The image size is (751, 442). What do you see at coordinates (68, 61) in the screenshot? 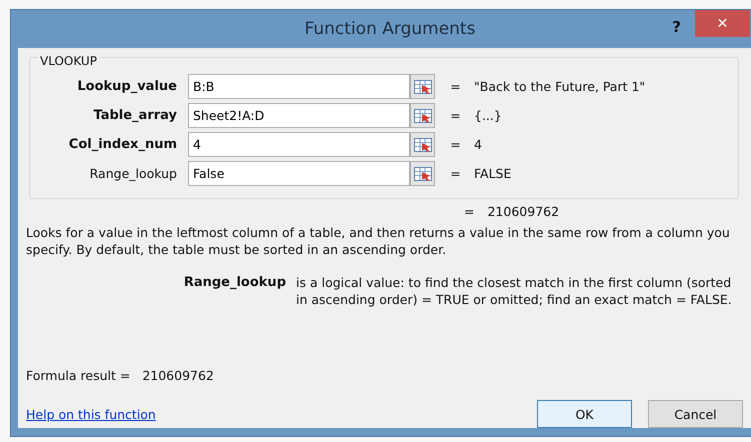
I see `function-name: VLOOKUP` at bounding box center [68, 61].